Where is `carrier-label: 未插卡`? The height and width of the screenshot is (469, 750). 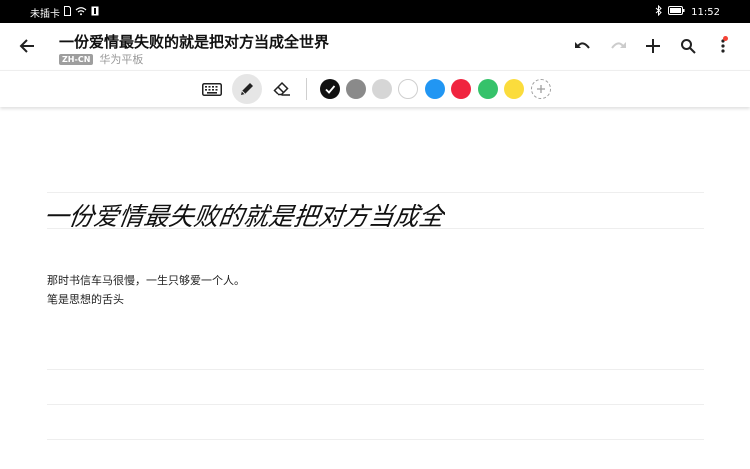 carrier-label: 未插卡 is located at coordinates (45, 14).